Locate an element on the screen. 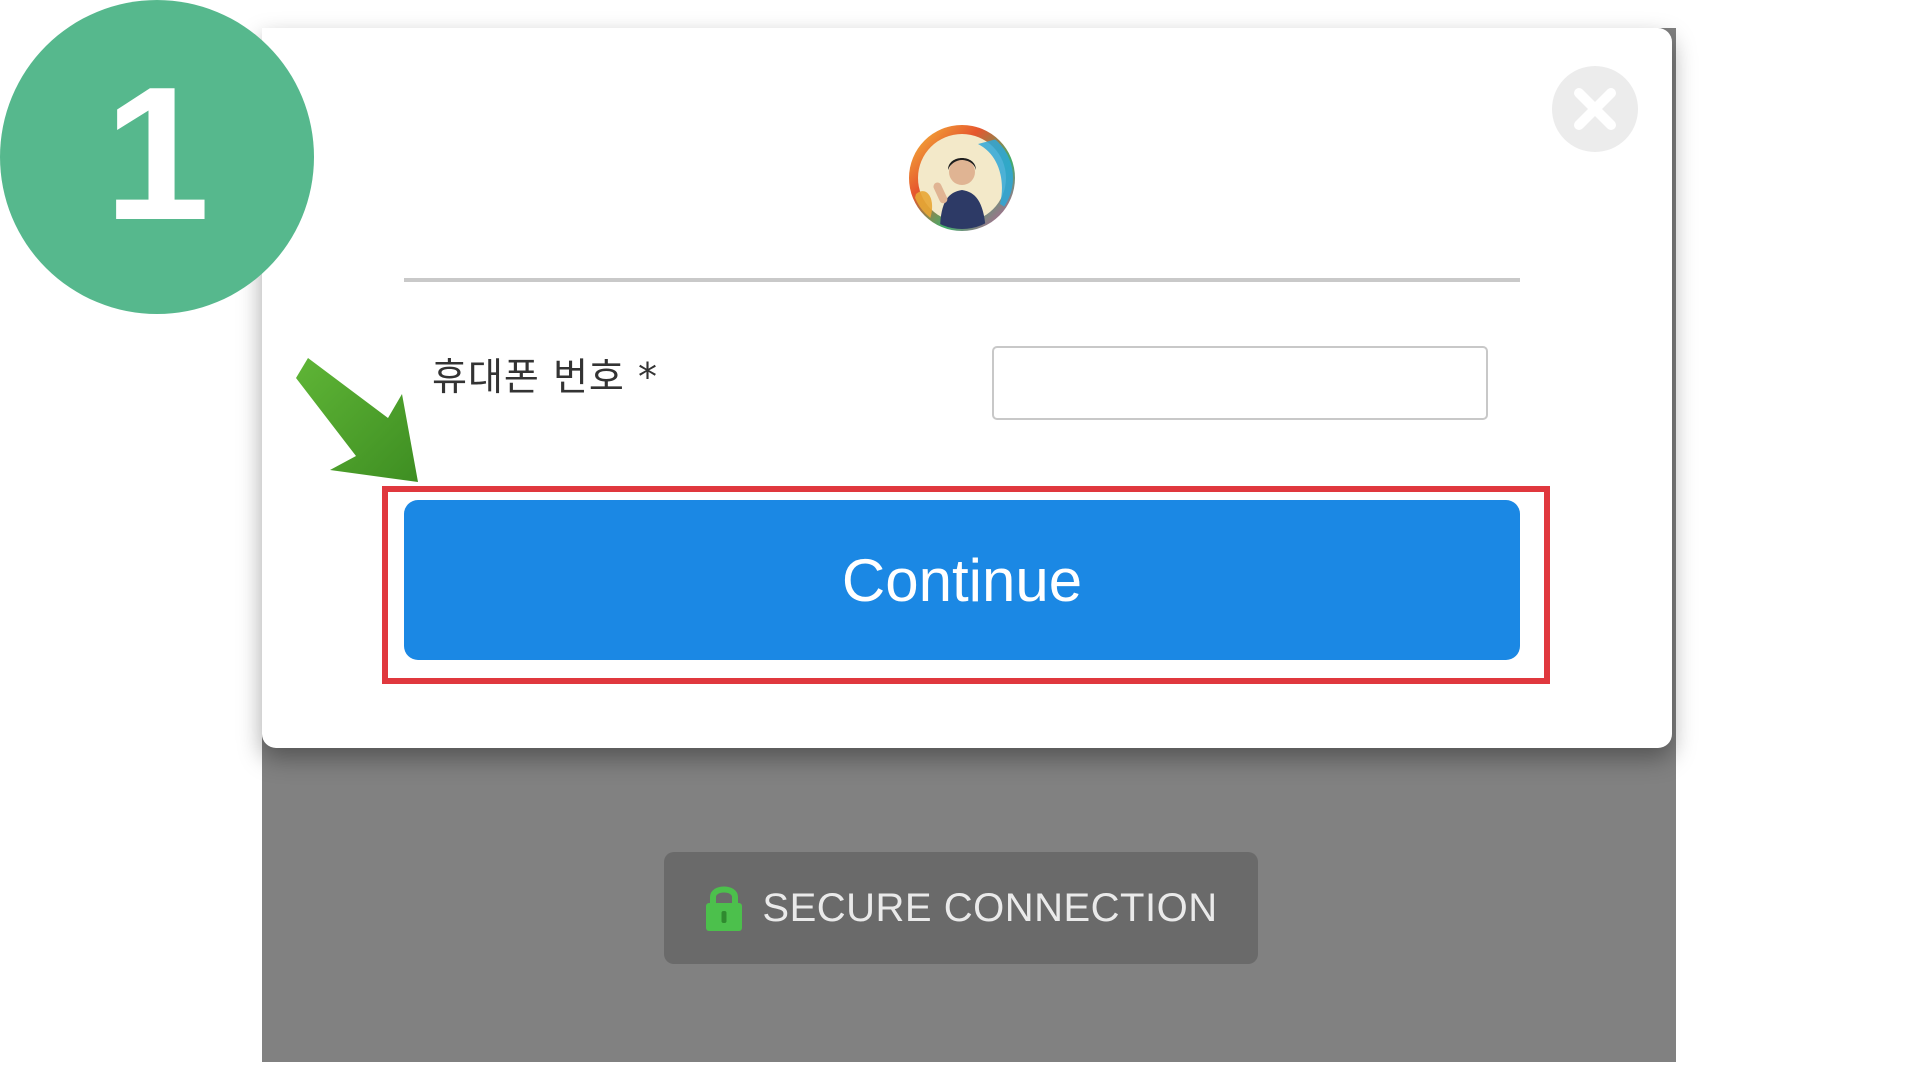  header-divider is located at coordinates (962, 280).